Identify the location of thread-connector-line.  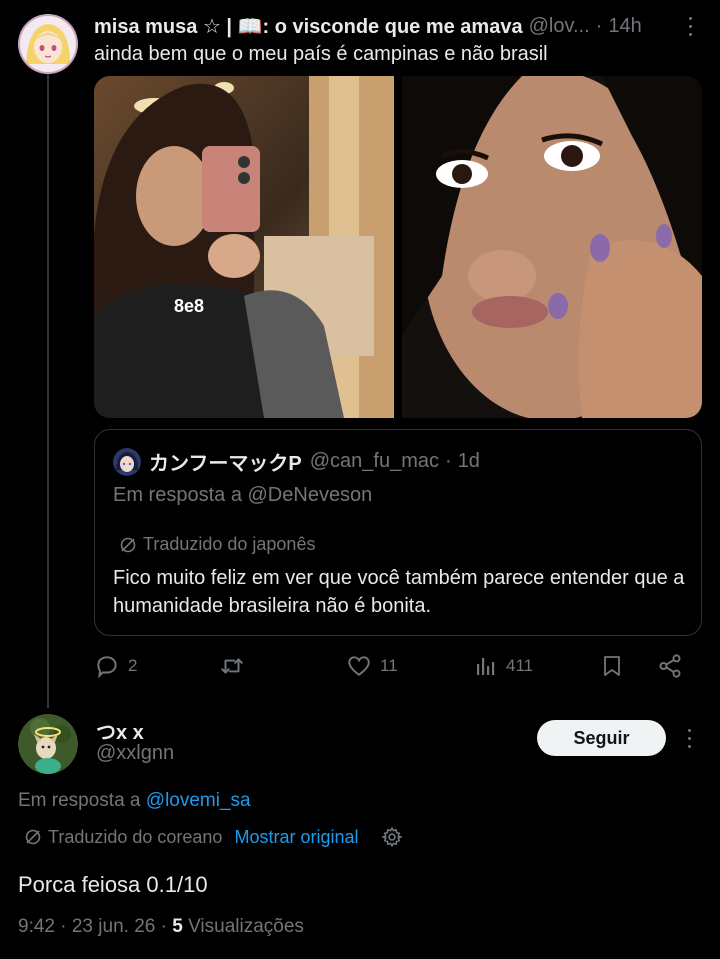
(48, 391).